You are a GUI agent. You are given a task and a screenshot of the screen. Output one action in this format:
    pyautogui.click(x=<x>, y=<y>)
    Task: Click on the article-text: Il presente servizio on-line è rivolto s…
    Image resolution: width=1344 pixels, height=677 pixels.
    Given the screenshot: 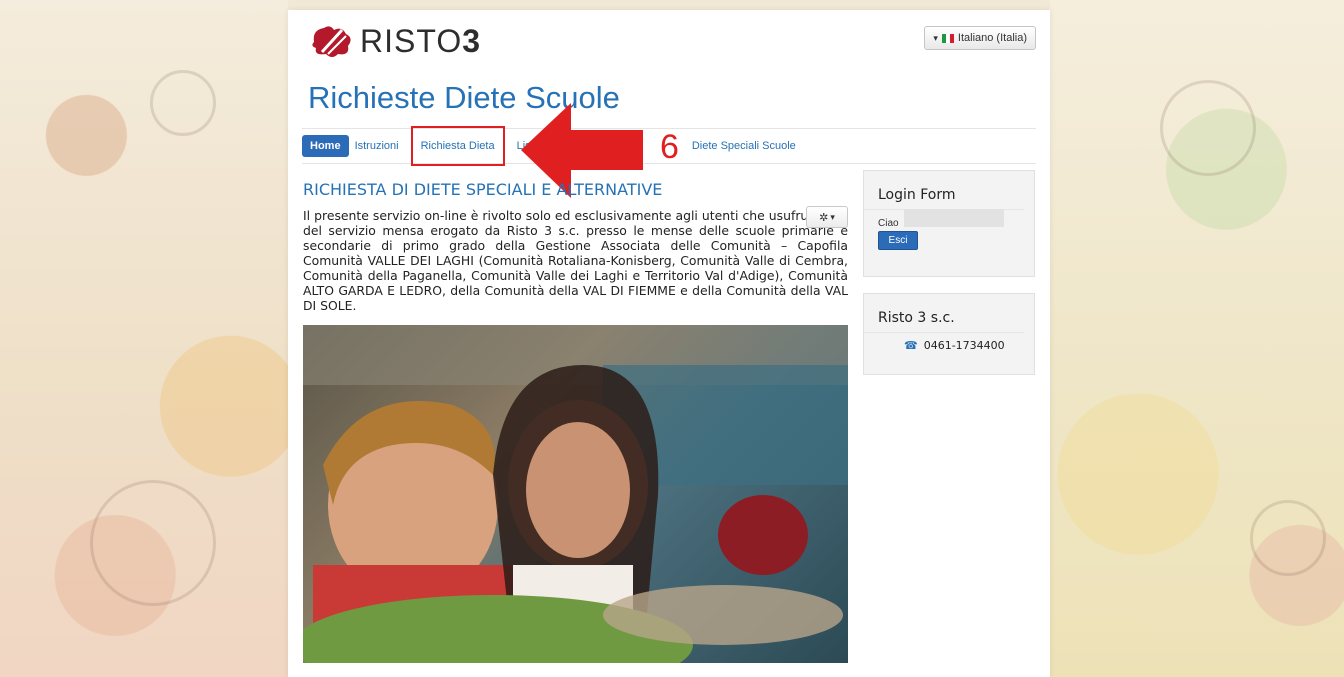 What is the action you would take?
    pyautogui.click(x=575, y=260)
    